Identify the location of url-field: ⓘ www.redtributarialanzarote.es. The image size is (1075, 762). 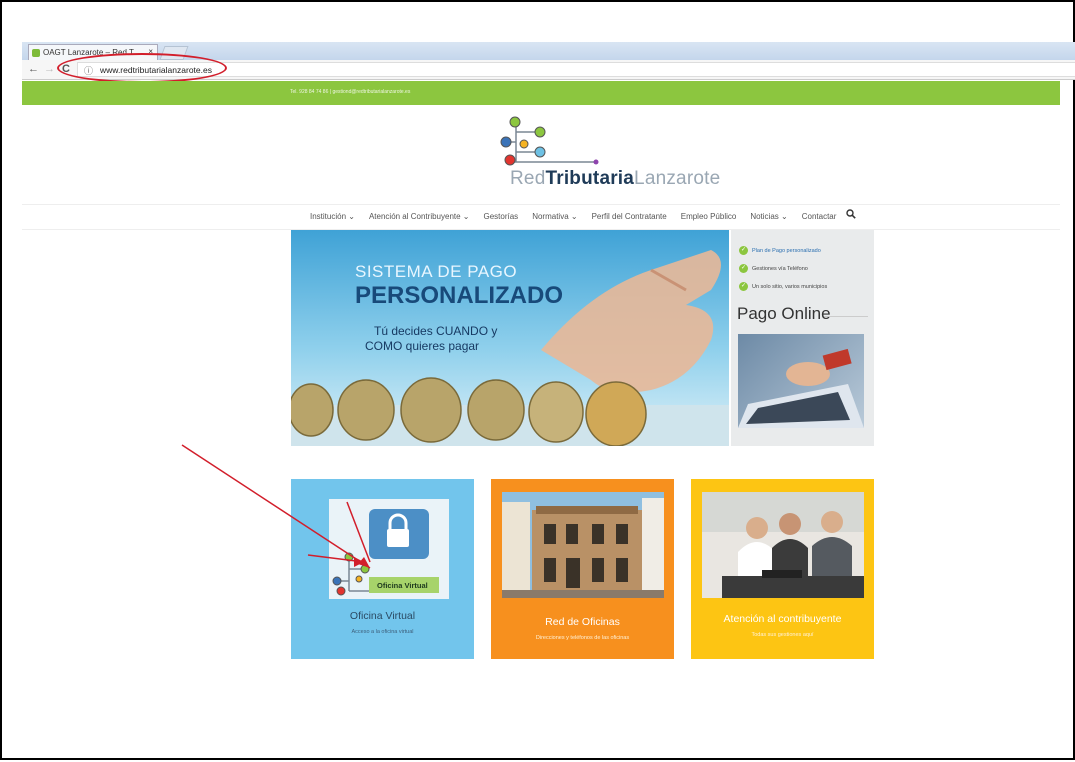
(576, 69).